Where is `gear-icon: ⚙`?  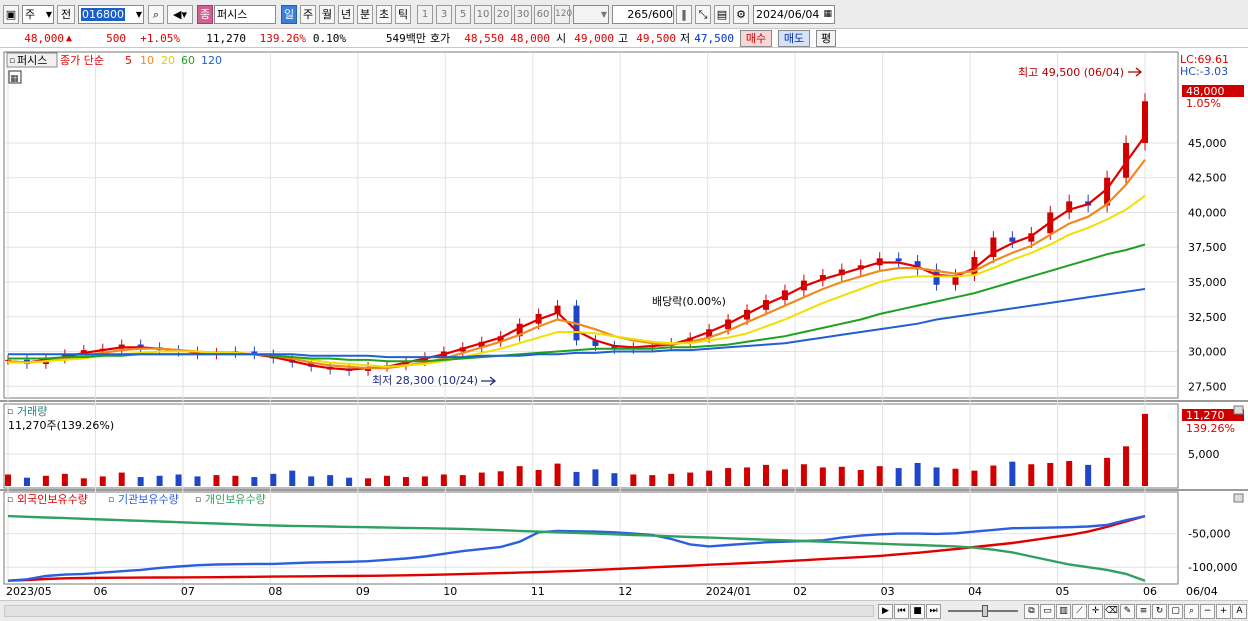
gear-icon: ⚙ is located at coordinates (741, 14).